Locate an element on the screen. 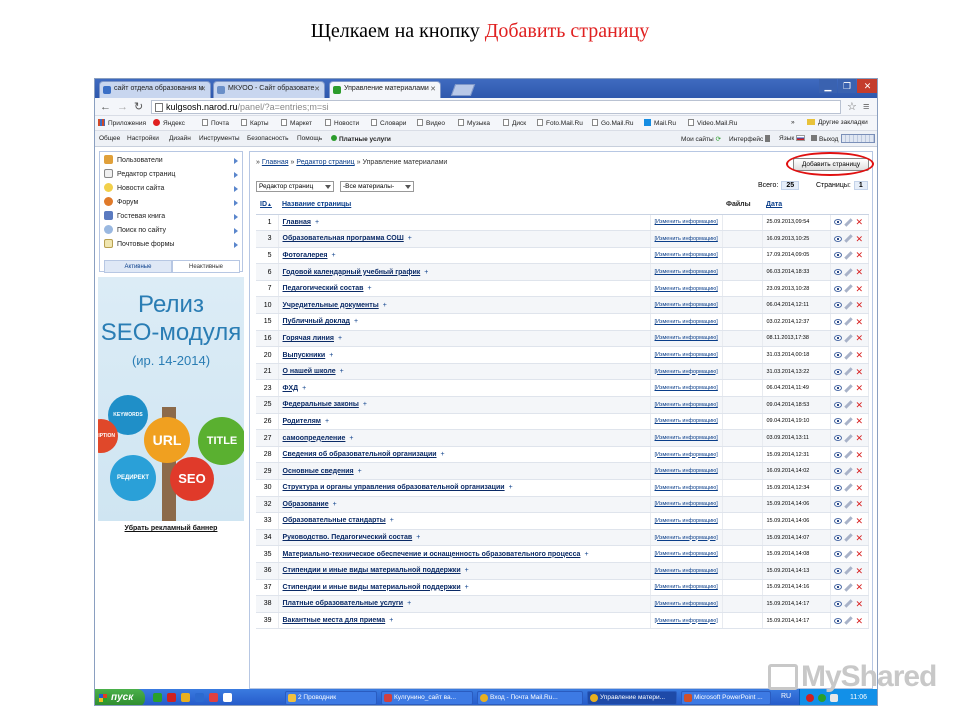  opera-icon is located at coordinates (171, 697).